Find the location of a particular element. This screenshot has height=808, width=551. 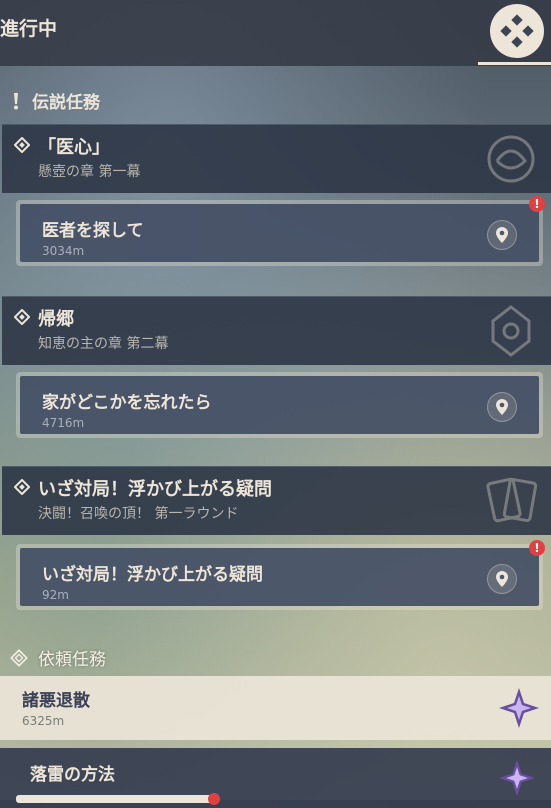

quest-menu-button is located at coordinates (517, 31).